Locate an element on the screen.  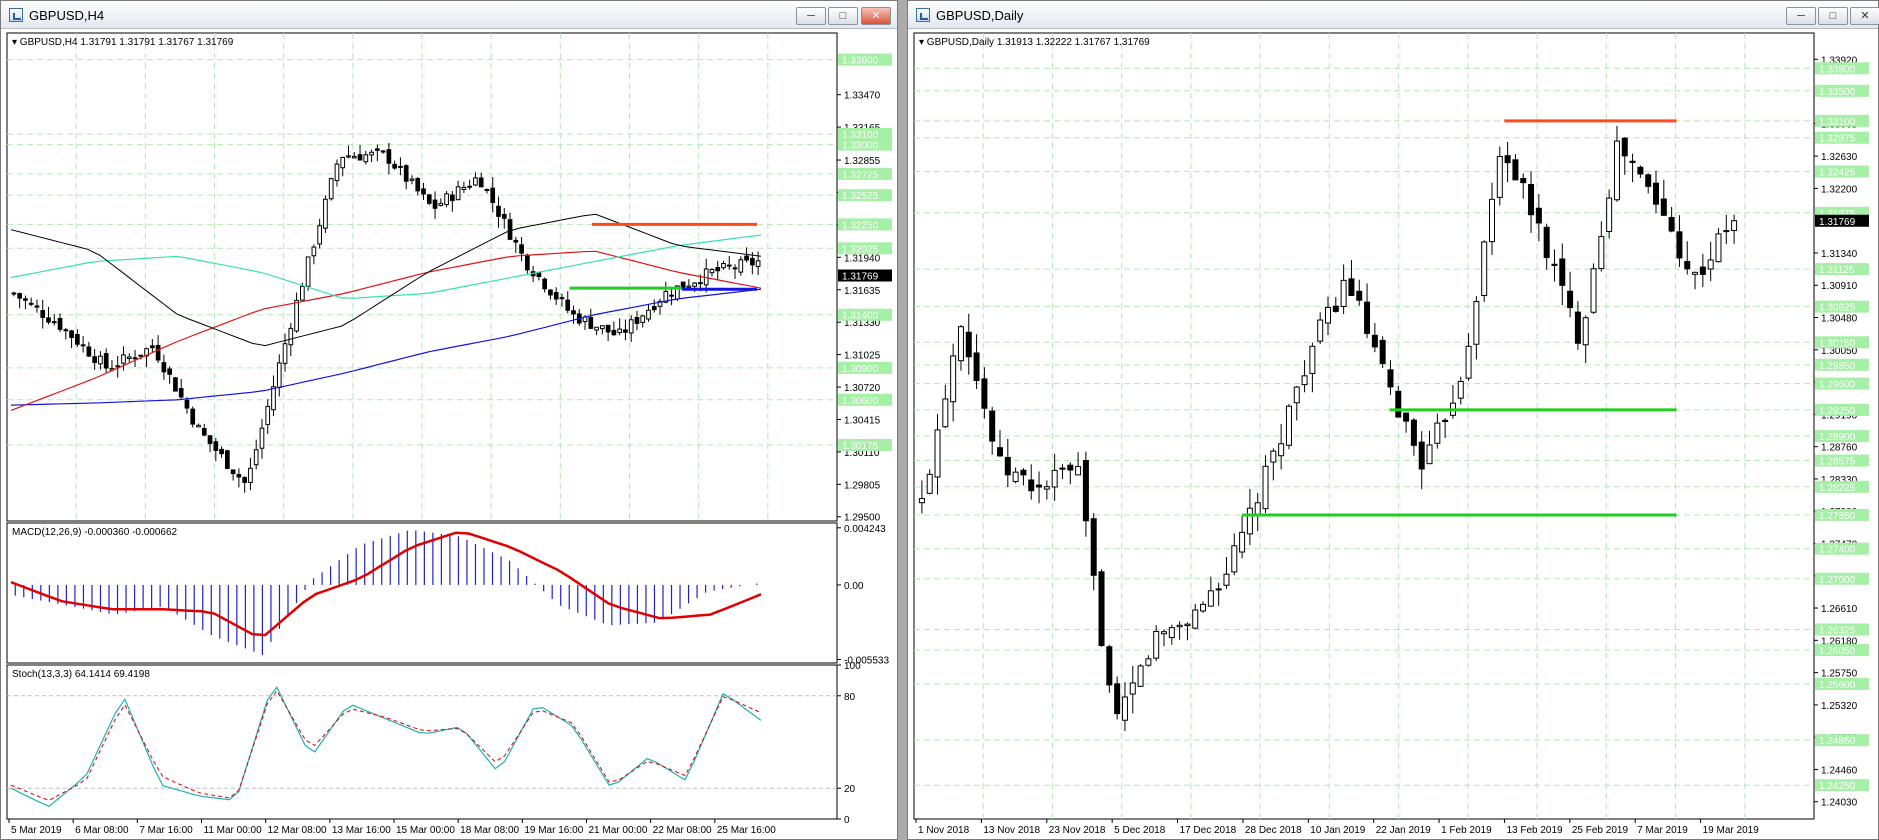
daily-main-price-label: 1.27850 is located at coordinates (1837, 516).